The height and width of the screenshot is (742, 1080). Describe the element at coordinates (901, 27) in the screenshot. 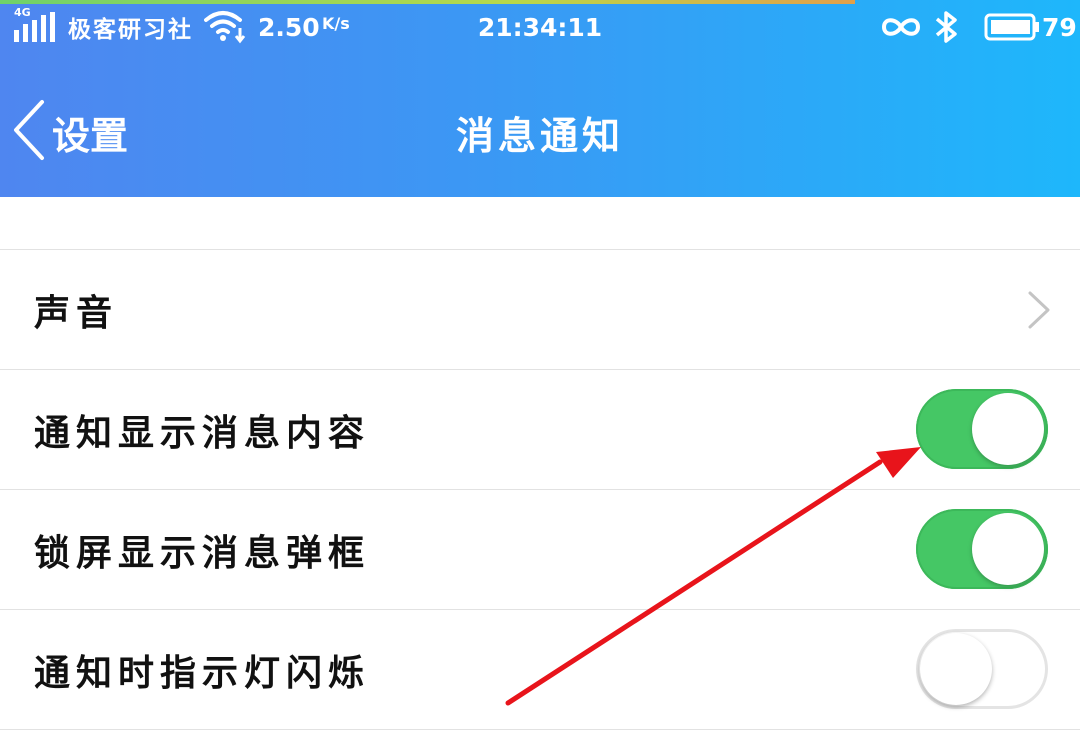

I see `infinity-icon` at that location.